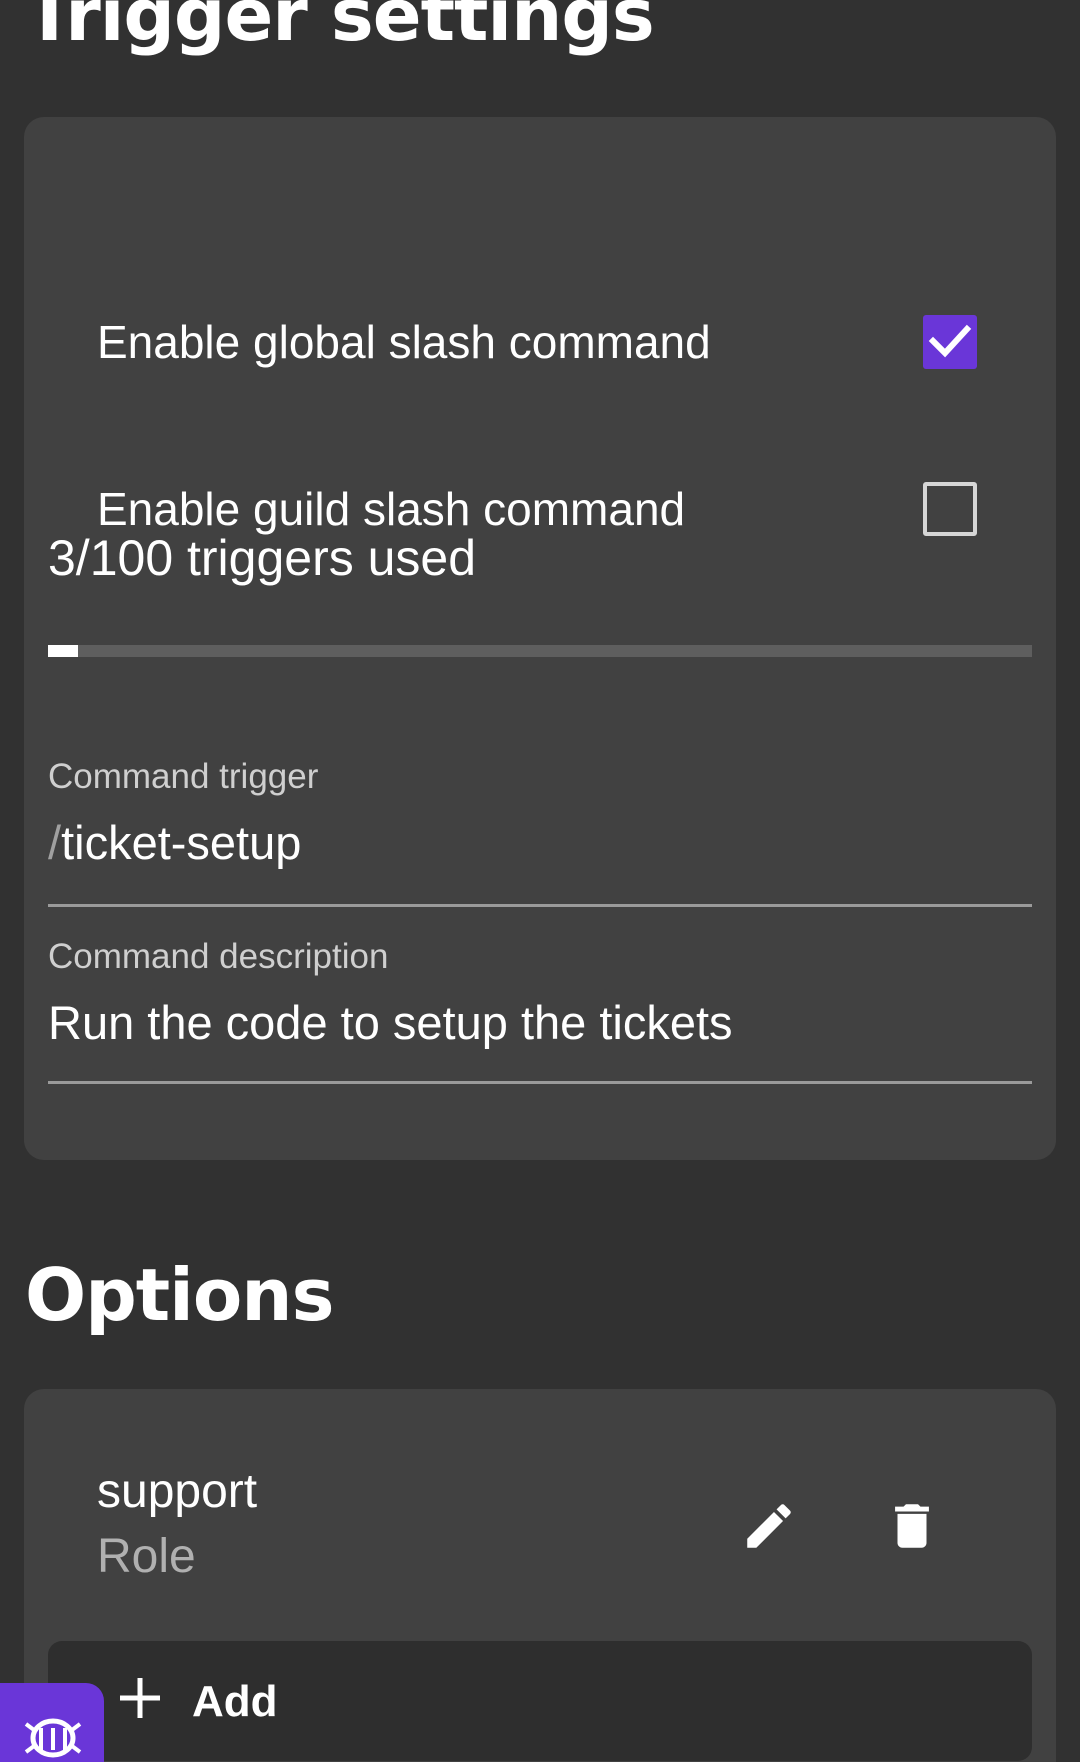 Image resolution: width=1080 pixels, height=1762 pixels. Describe the element at coordinates (146, 1556) in the screenshot. I see `option-type: Role` at that location.